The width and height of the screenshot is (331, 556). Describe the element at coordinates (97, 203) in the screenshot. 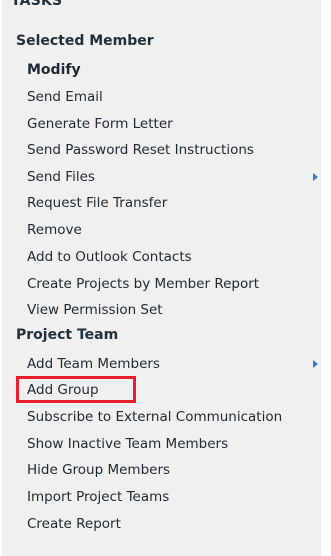

I see `task-request-file-transfer: Request File Transfer` at that location.